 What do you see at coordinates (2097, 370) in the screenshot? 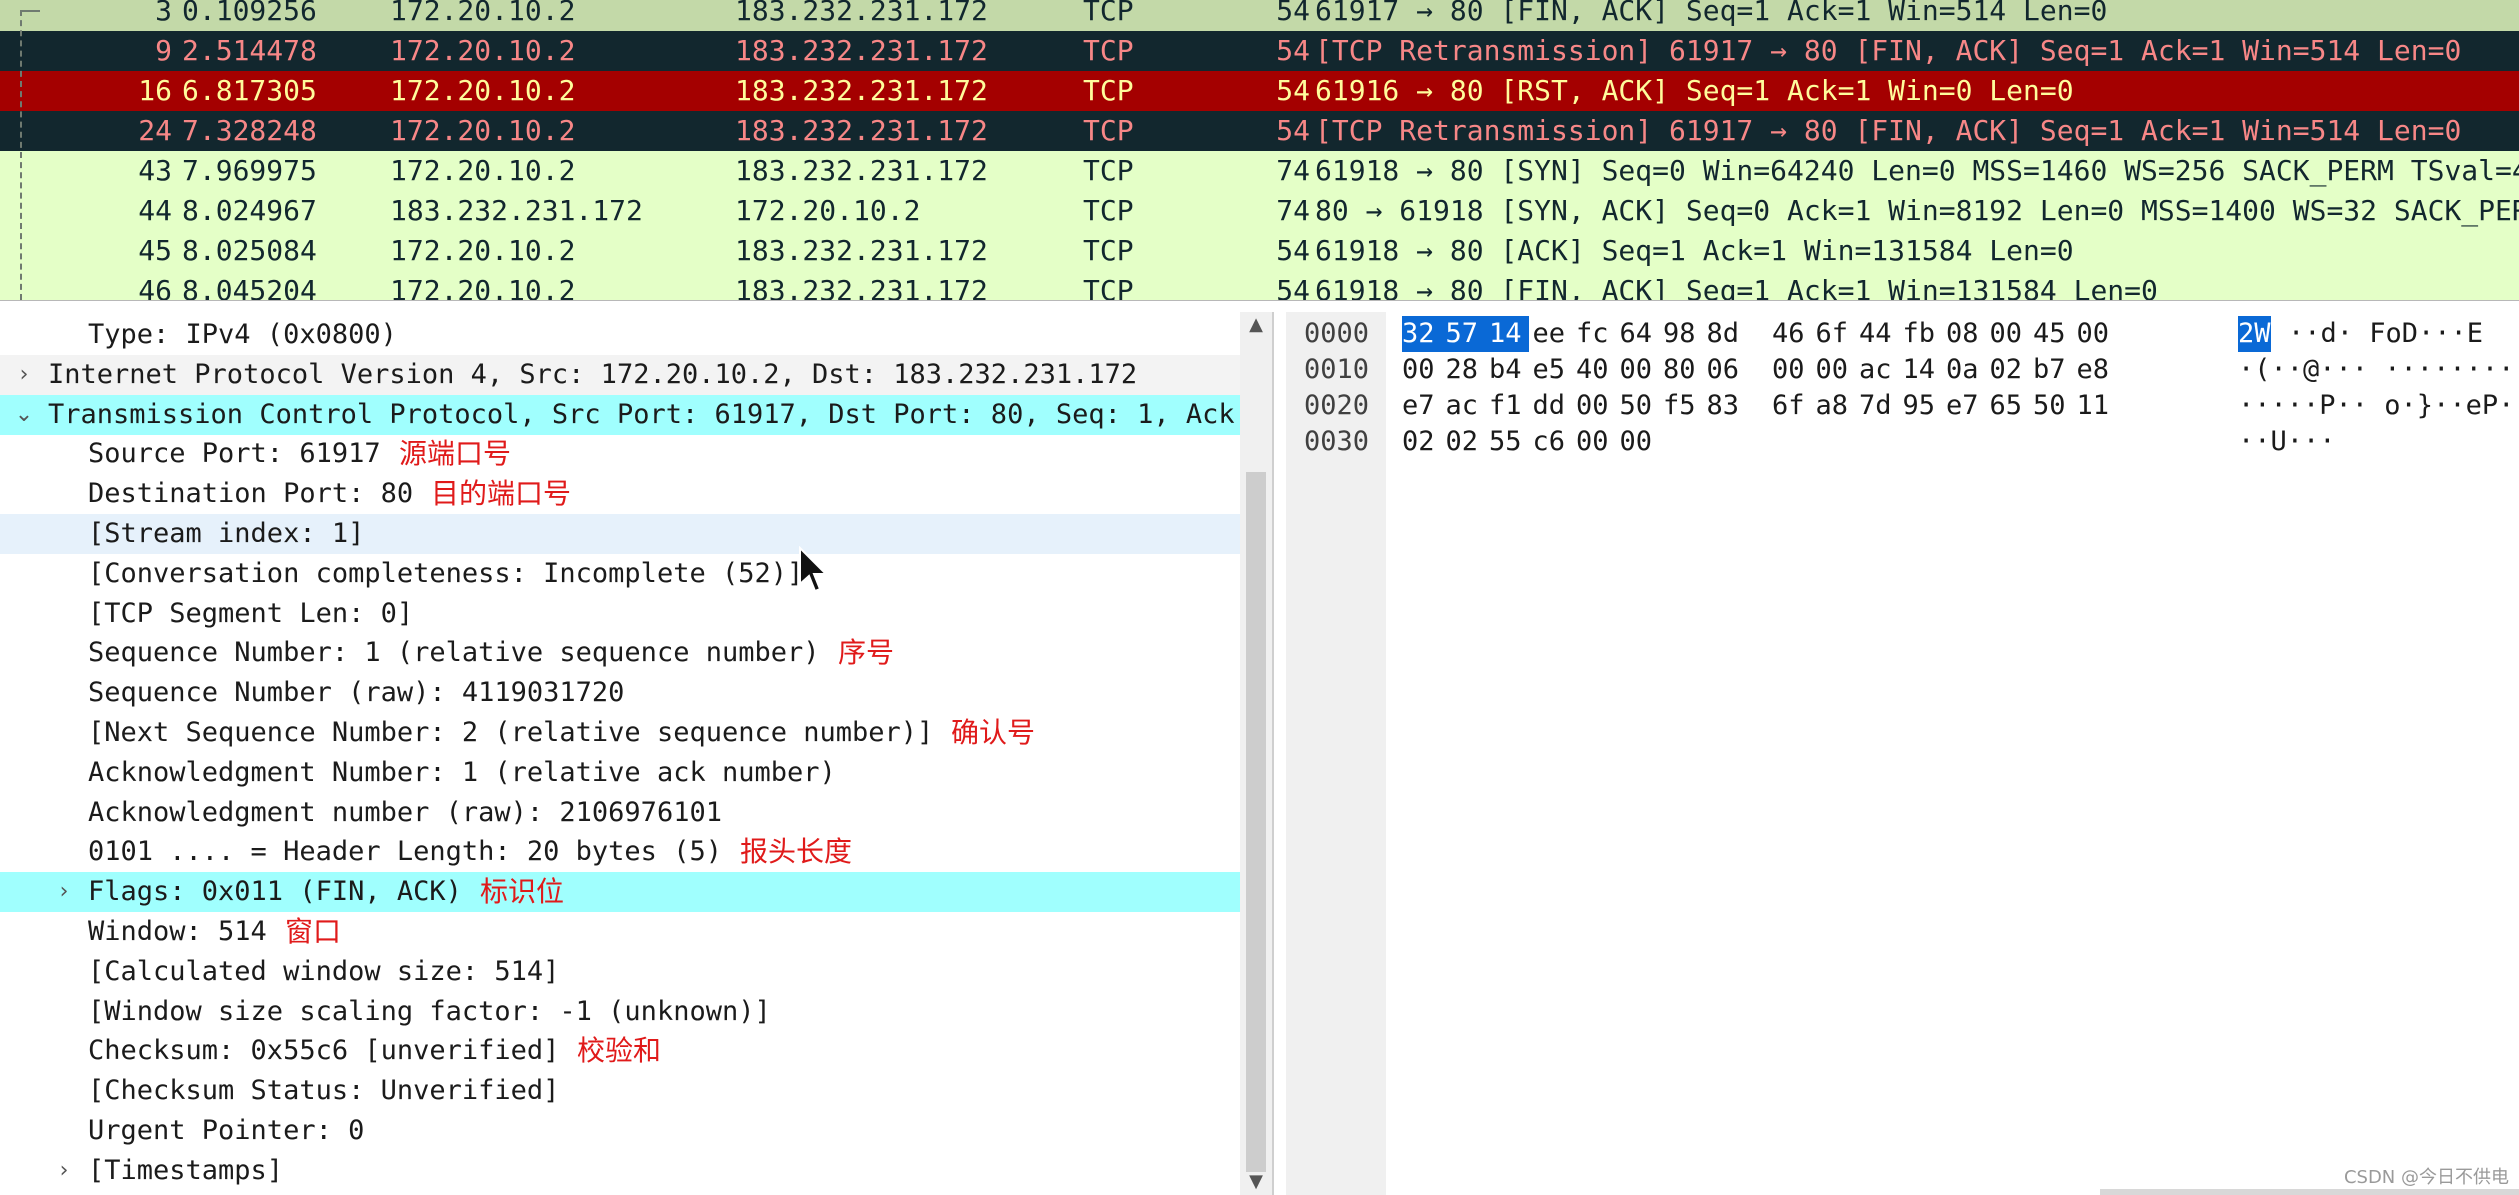
I see `hex-byte: e8` at bounding box center [2097, 370].